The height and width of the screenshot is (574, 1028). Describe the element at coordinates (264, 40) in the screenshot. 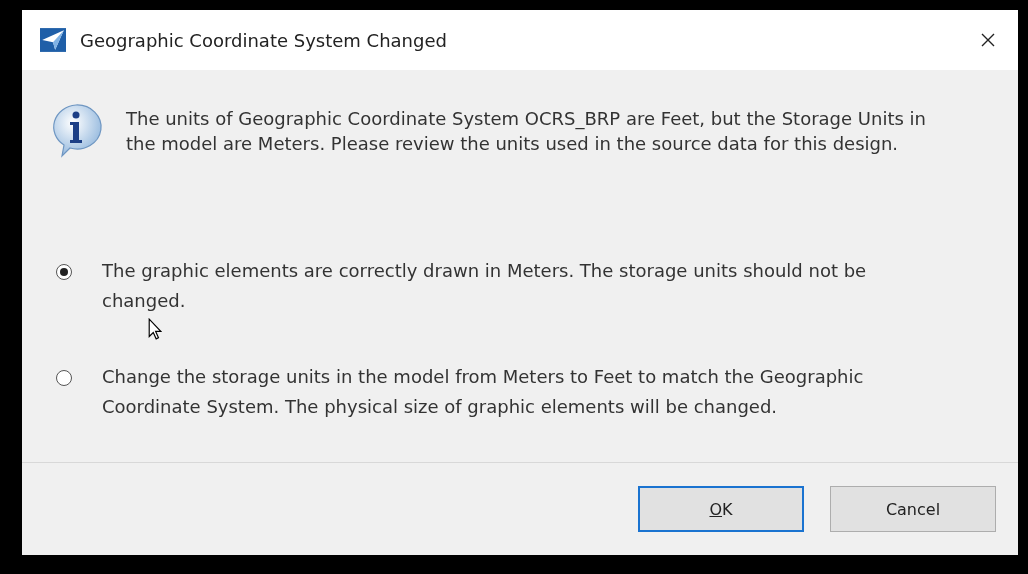

I see `window-title: Geographic Coordinate System Changed` at that location.